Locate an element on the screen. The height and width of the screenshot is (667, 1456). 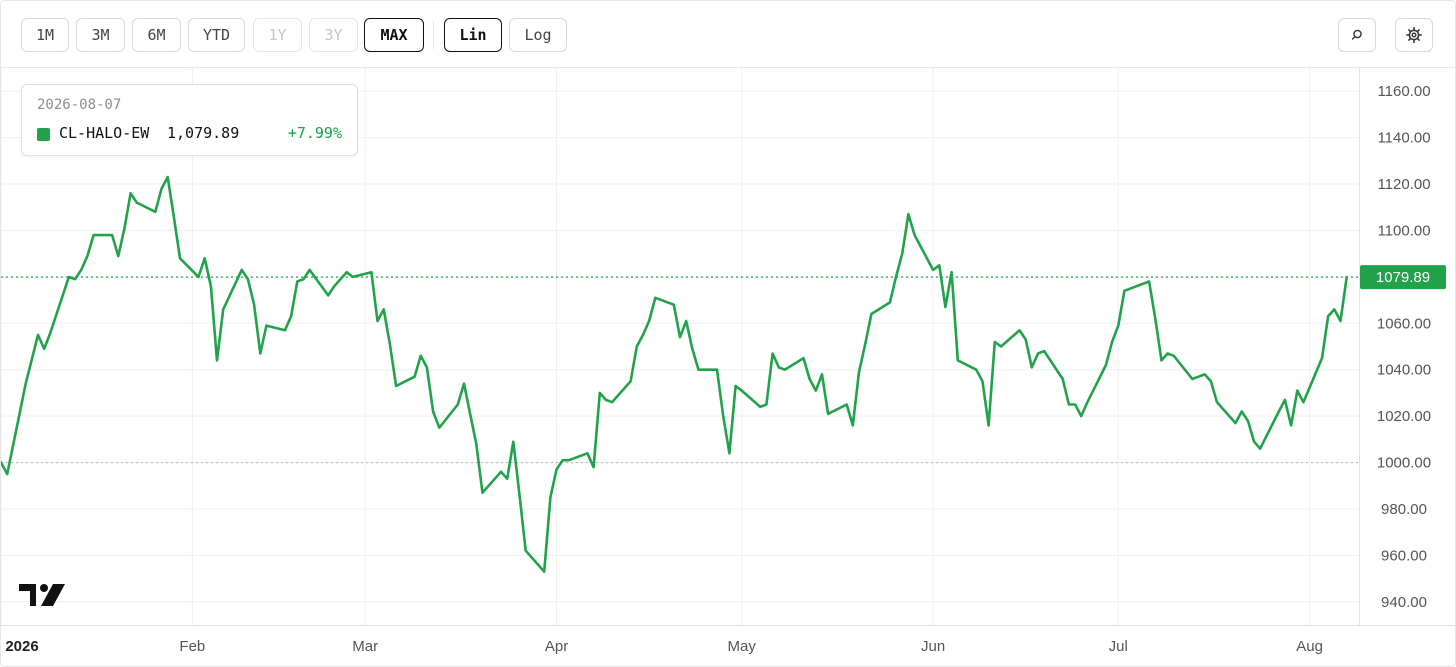
time-axis-label: Mar is located at coordinates (365, 646).